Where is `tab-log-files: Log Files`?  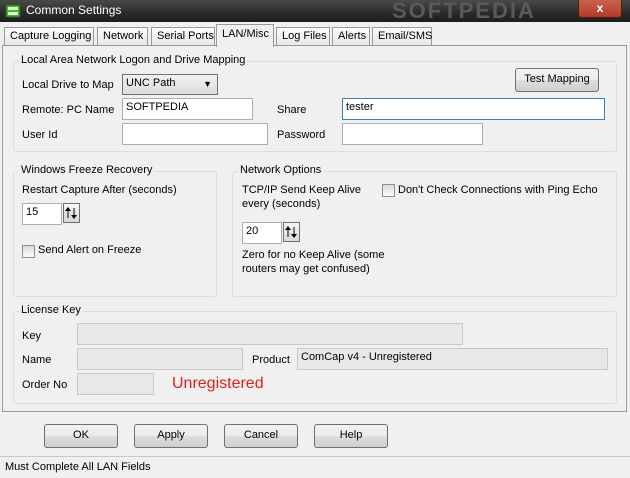 tab-log-files: Log Files is located at coordinates (303, 36).